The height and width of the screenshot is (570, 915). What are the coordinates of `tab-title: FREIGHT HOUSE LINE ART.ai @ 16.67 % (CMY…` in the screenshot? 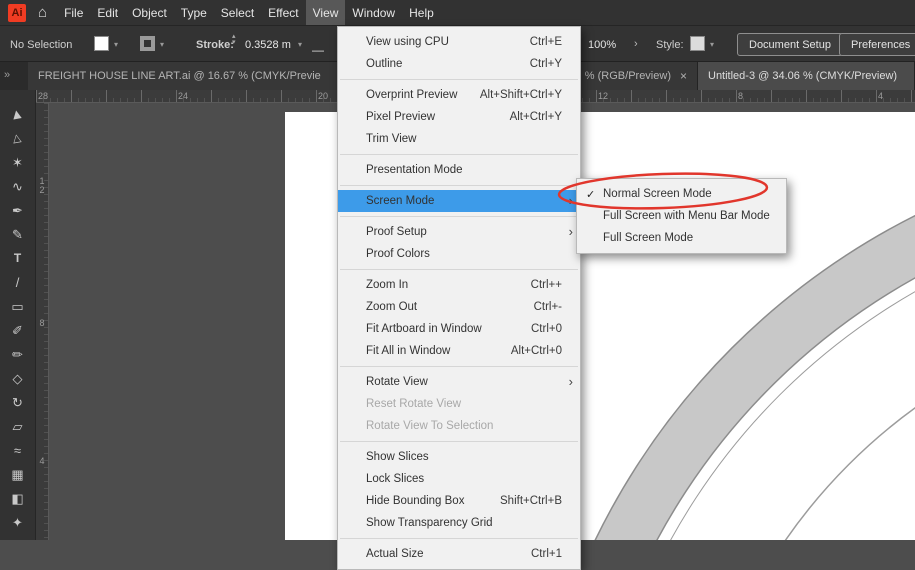 It's located at (179, 76).